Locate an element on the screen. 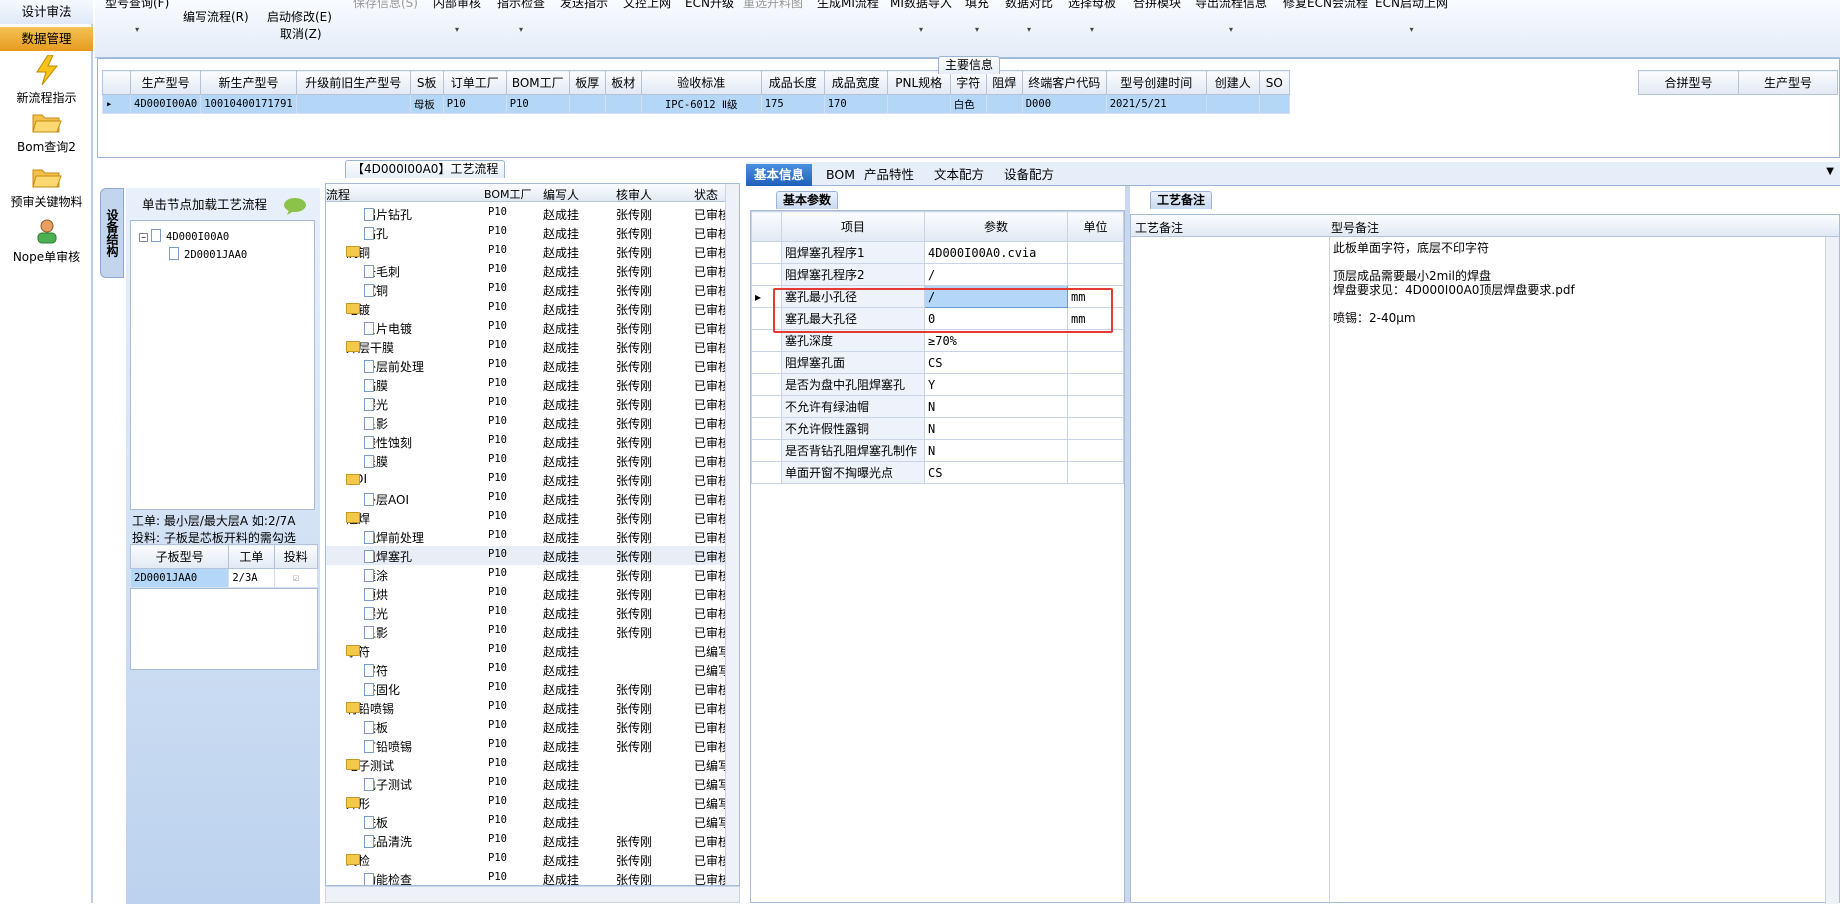 The width and height of the screenshot is (1840, 904). col-header: SO is located at coordinates (1274, 82).